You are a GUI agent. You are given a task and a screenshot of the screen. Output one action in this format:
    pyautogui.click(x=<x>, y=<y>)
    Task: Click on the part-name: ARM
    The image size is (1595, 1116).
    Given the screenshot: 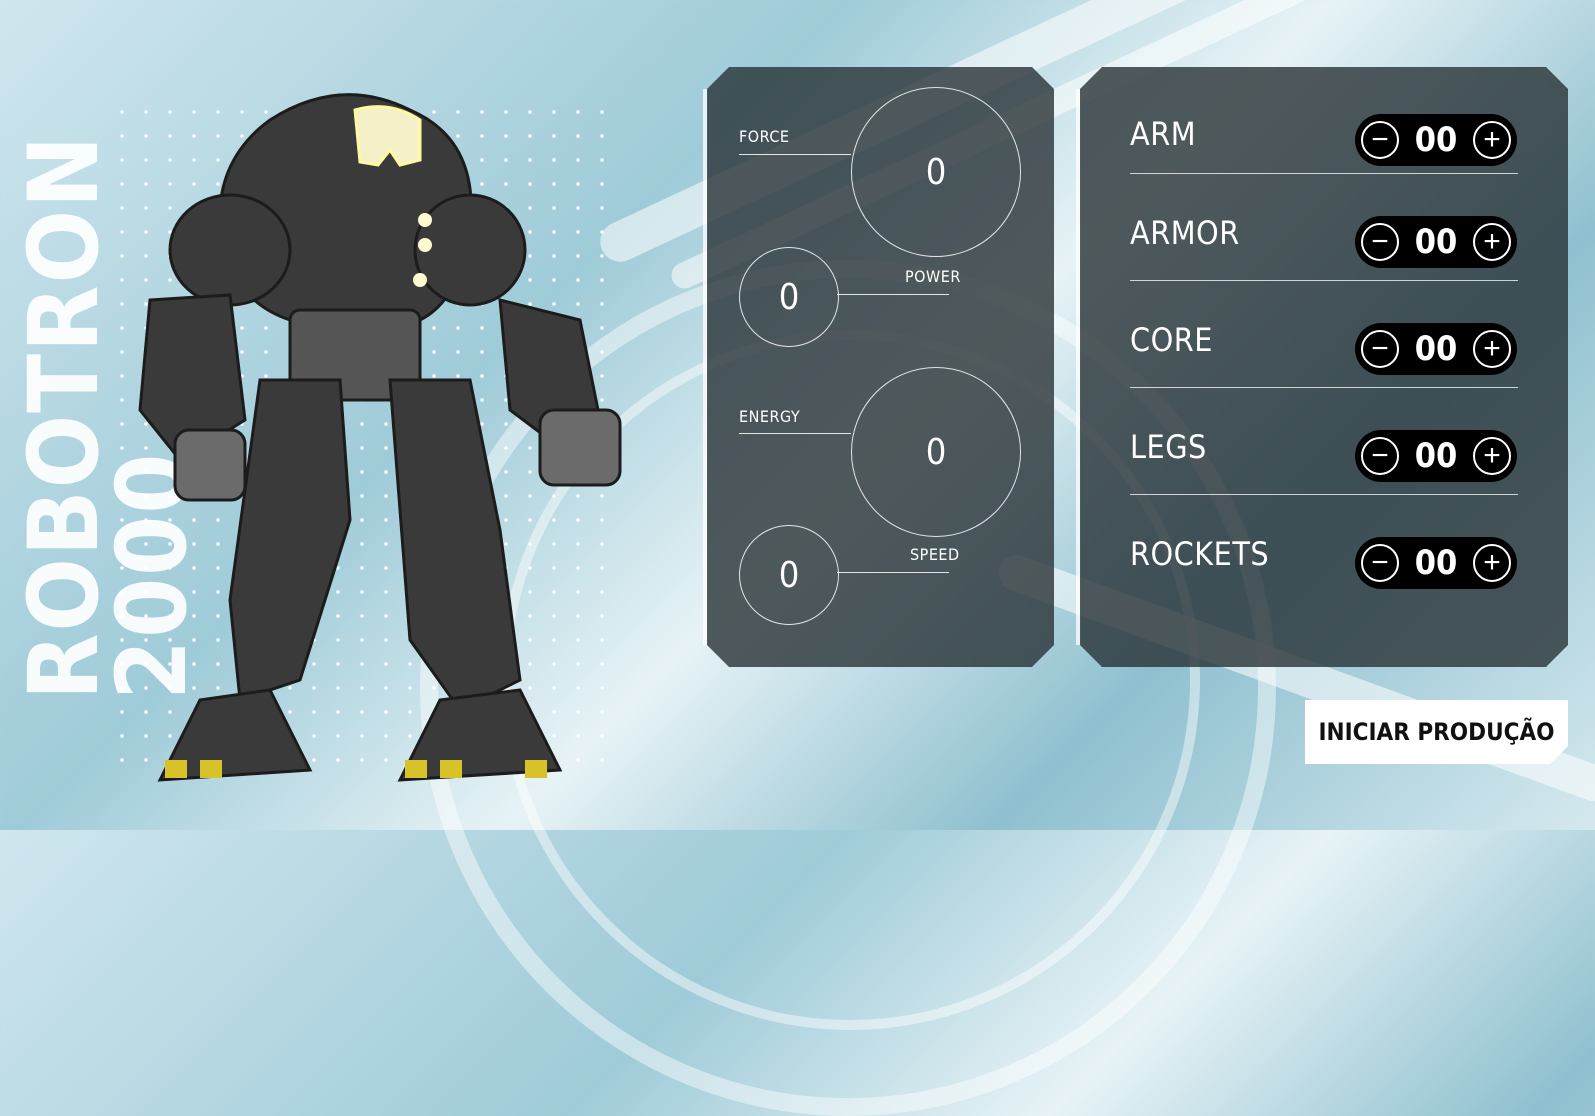 What is the action you would take?
    pyautogui.click(x=1163, y=134)
    